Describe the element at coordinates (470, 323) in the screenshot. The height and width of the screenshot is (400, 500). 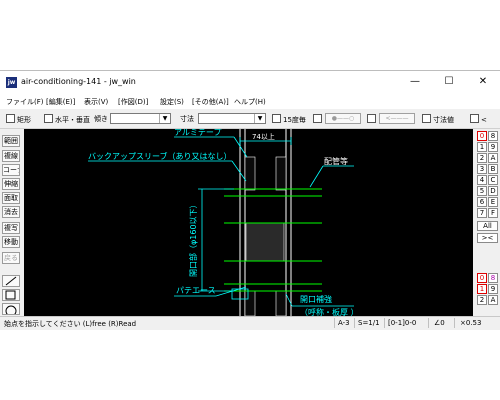
I see `status-zoom: ×0.53` at that location.